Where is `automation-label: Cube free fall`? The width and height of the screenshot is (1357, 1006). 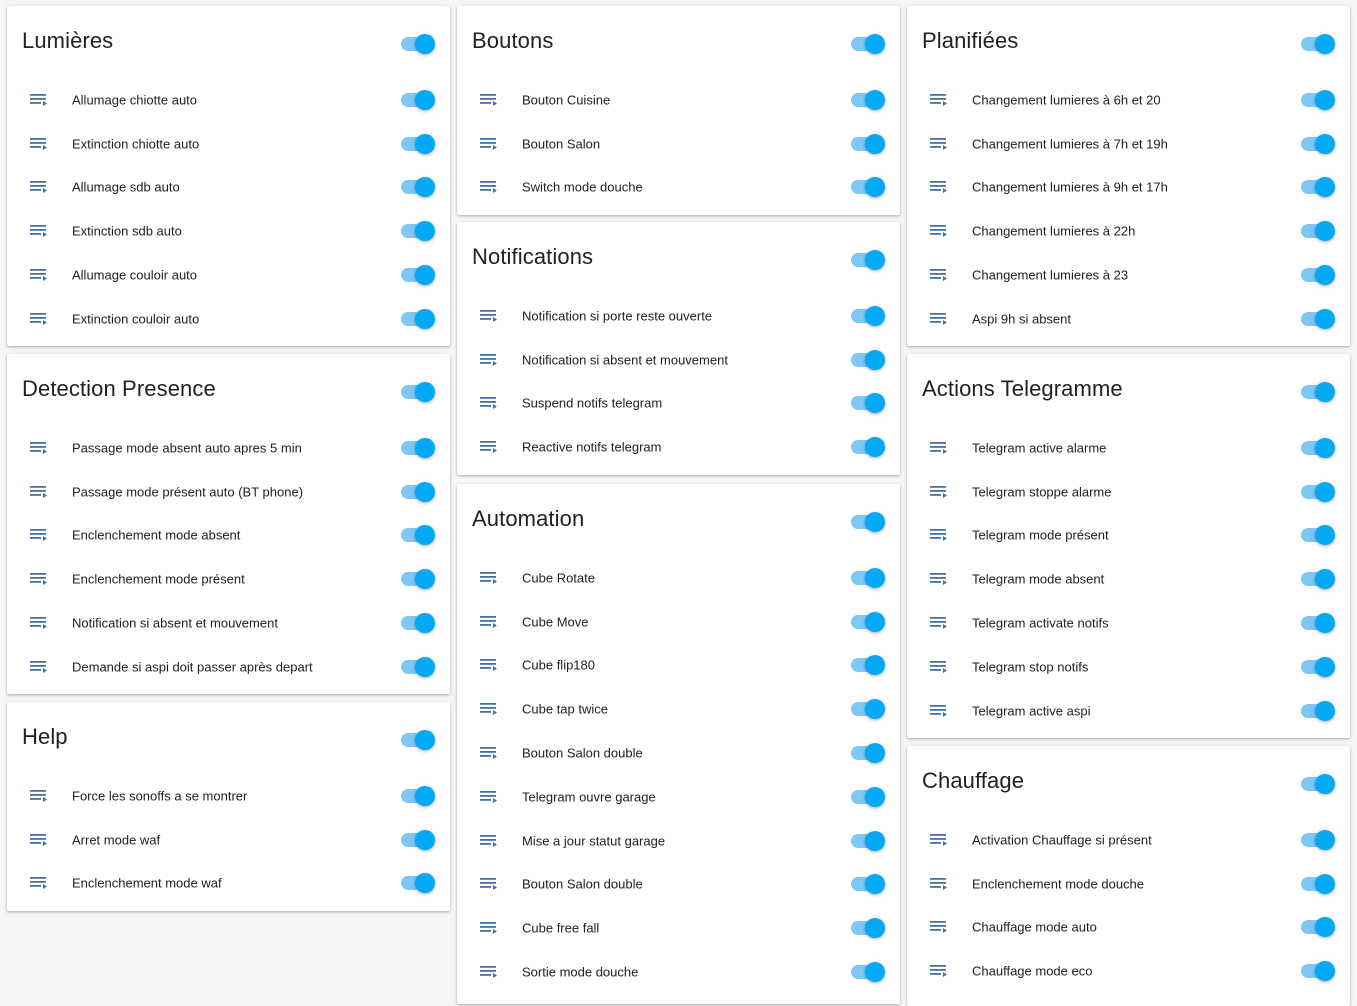 automation-label: Cube free fall is located at coordinates (560, 928).